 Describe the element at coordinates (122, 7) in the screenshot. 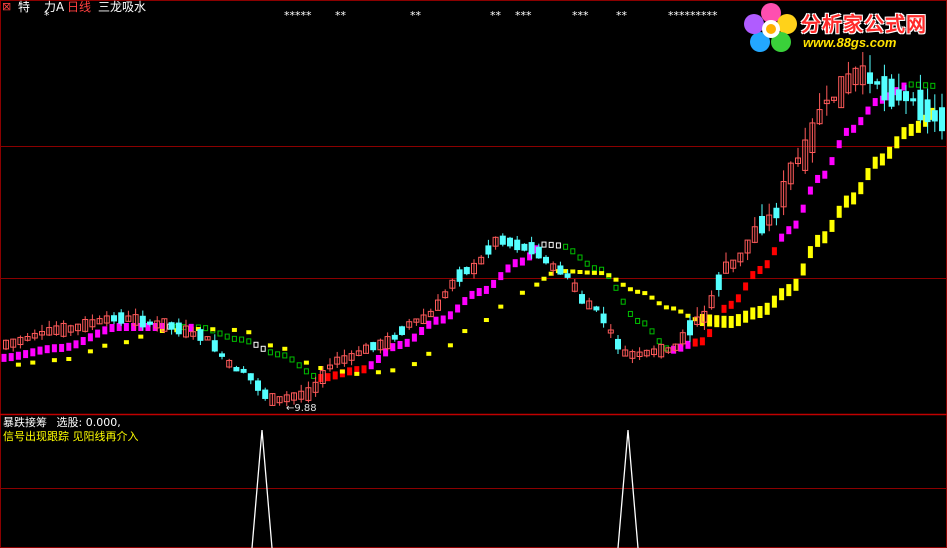

I see `header-formula-name: 三龙吸水` at that location.